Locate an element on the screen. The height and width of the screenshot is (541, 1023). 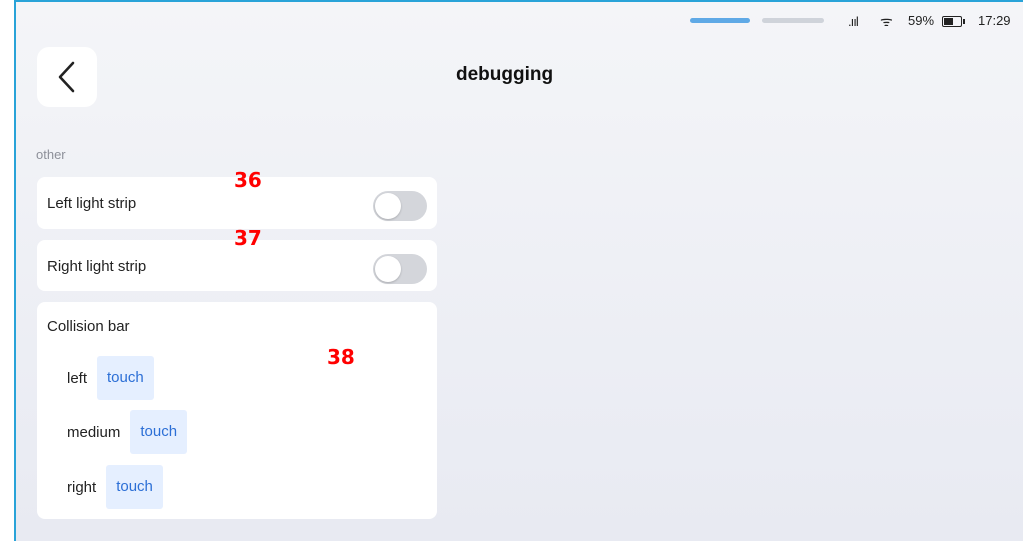
collision-medium-row: medium touch is located at coordinates (127, 432).